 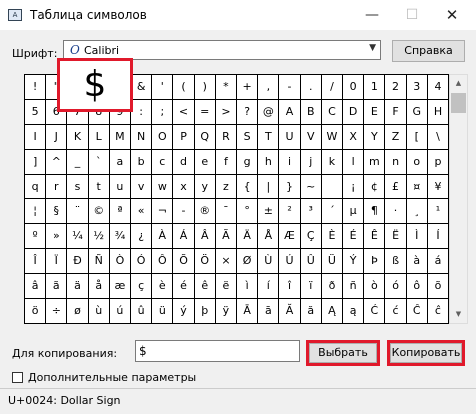 What do you see at coordinates (396, 162) in the screenshot?
I see `character-cell: n` at bounding box center [396, 162].